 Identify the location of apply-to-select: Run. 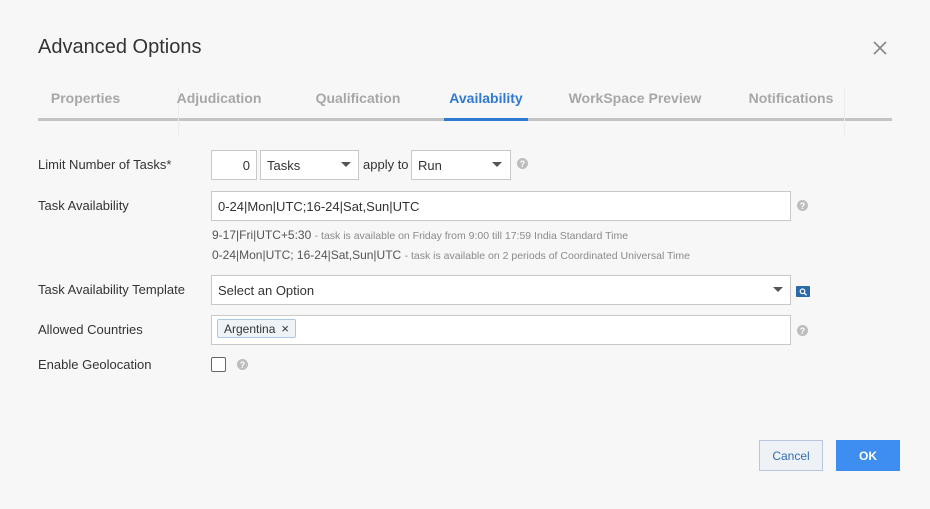
(461, 165).